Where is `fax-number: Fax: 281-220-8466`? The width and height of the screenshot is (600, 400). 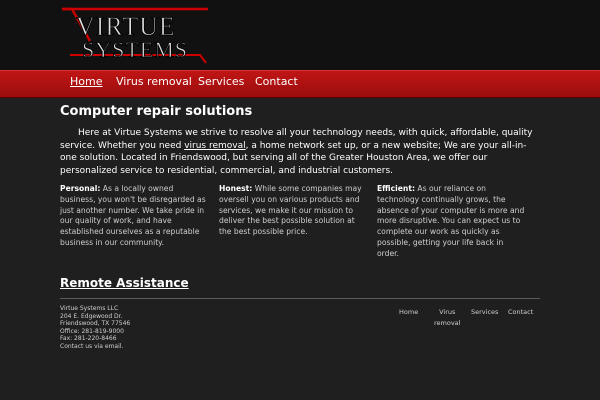
fax-number: Fax: 281-220-8466 is located at coordinates (88, 339).